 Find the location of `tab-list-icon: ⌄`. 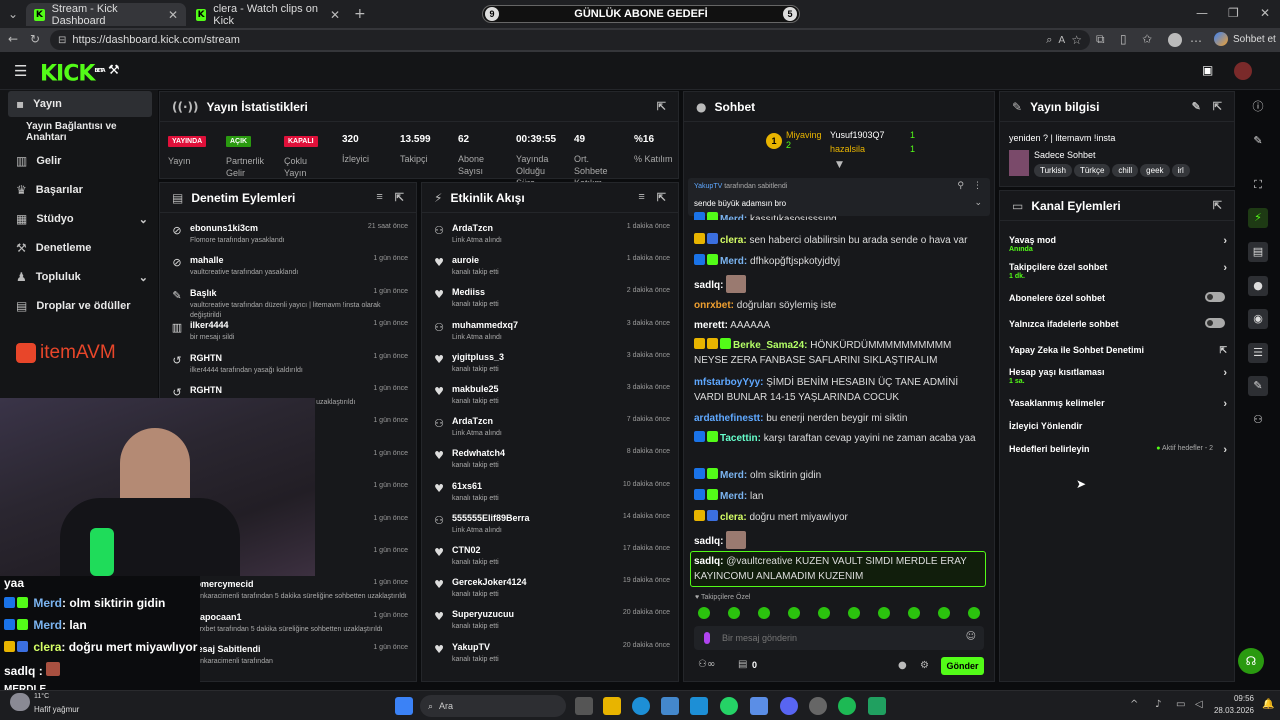

tab-list-icon: ⌄ is located at coordinates (13, 14).